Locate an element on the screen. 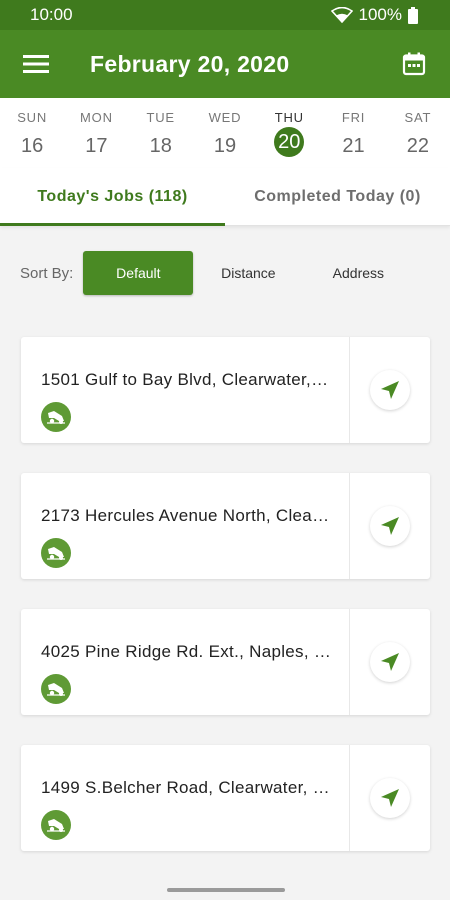 This screenshot has height=900, width=450. day-name: SUN is located at coordinates (32, 117).